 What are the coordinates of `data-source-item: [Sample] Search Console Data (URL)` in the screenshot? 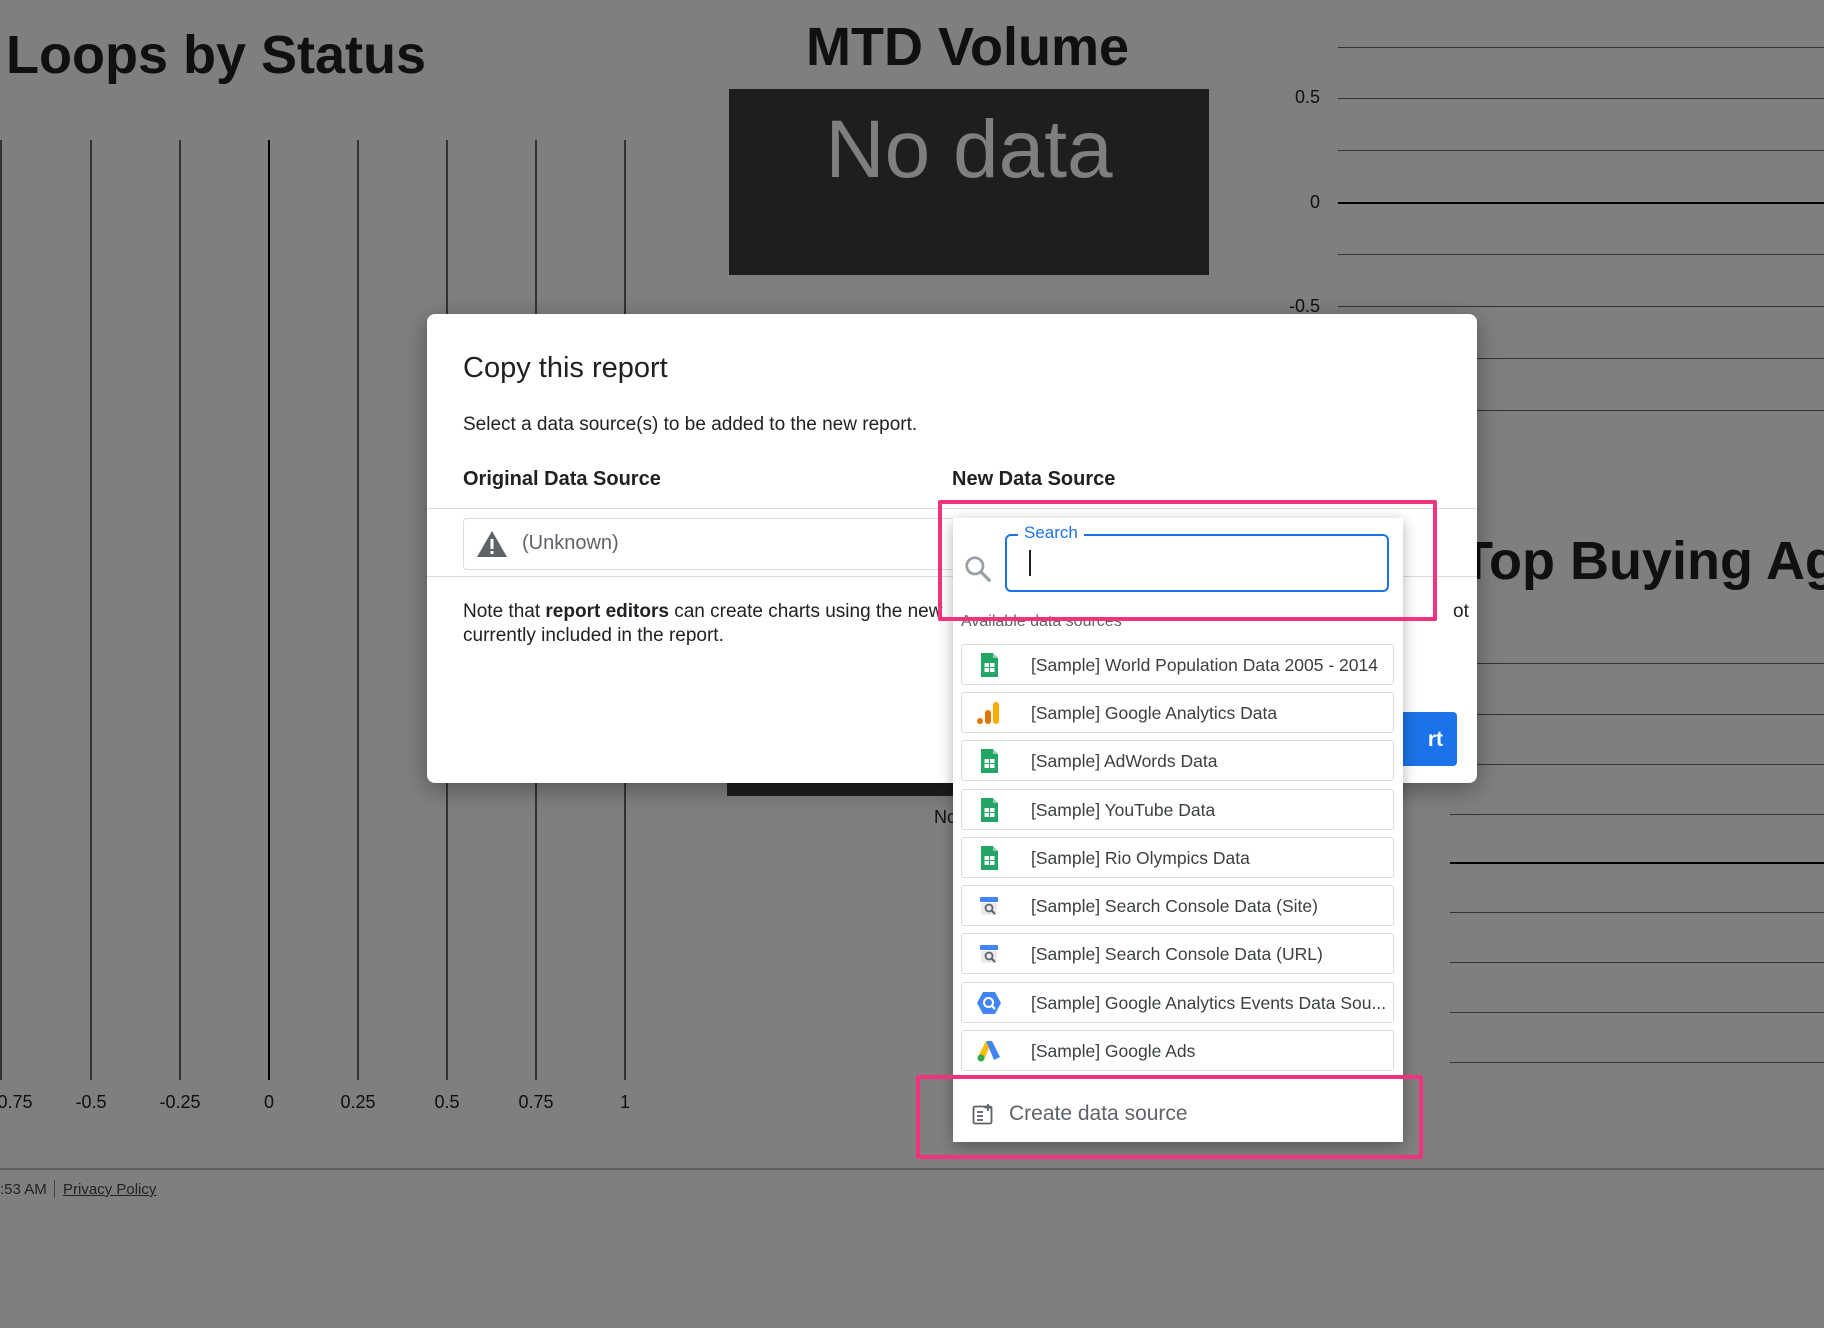 It's located at (1177, 953).